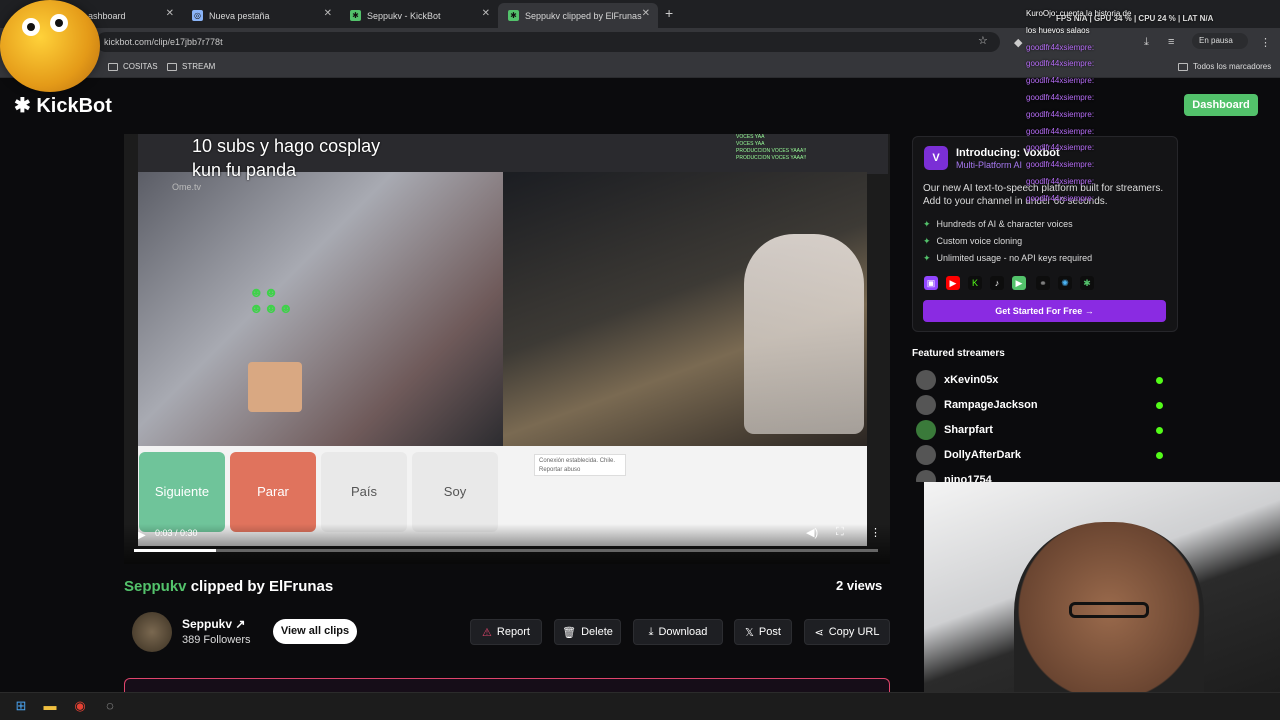 The image size is (1280, 720). I want to click on folder-icon, so click(113, 66).